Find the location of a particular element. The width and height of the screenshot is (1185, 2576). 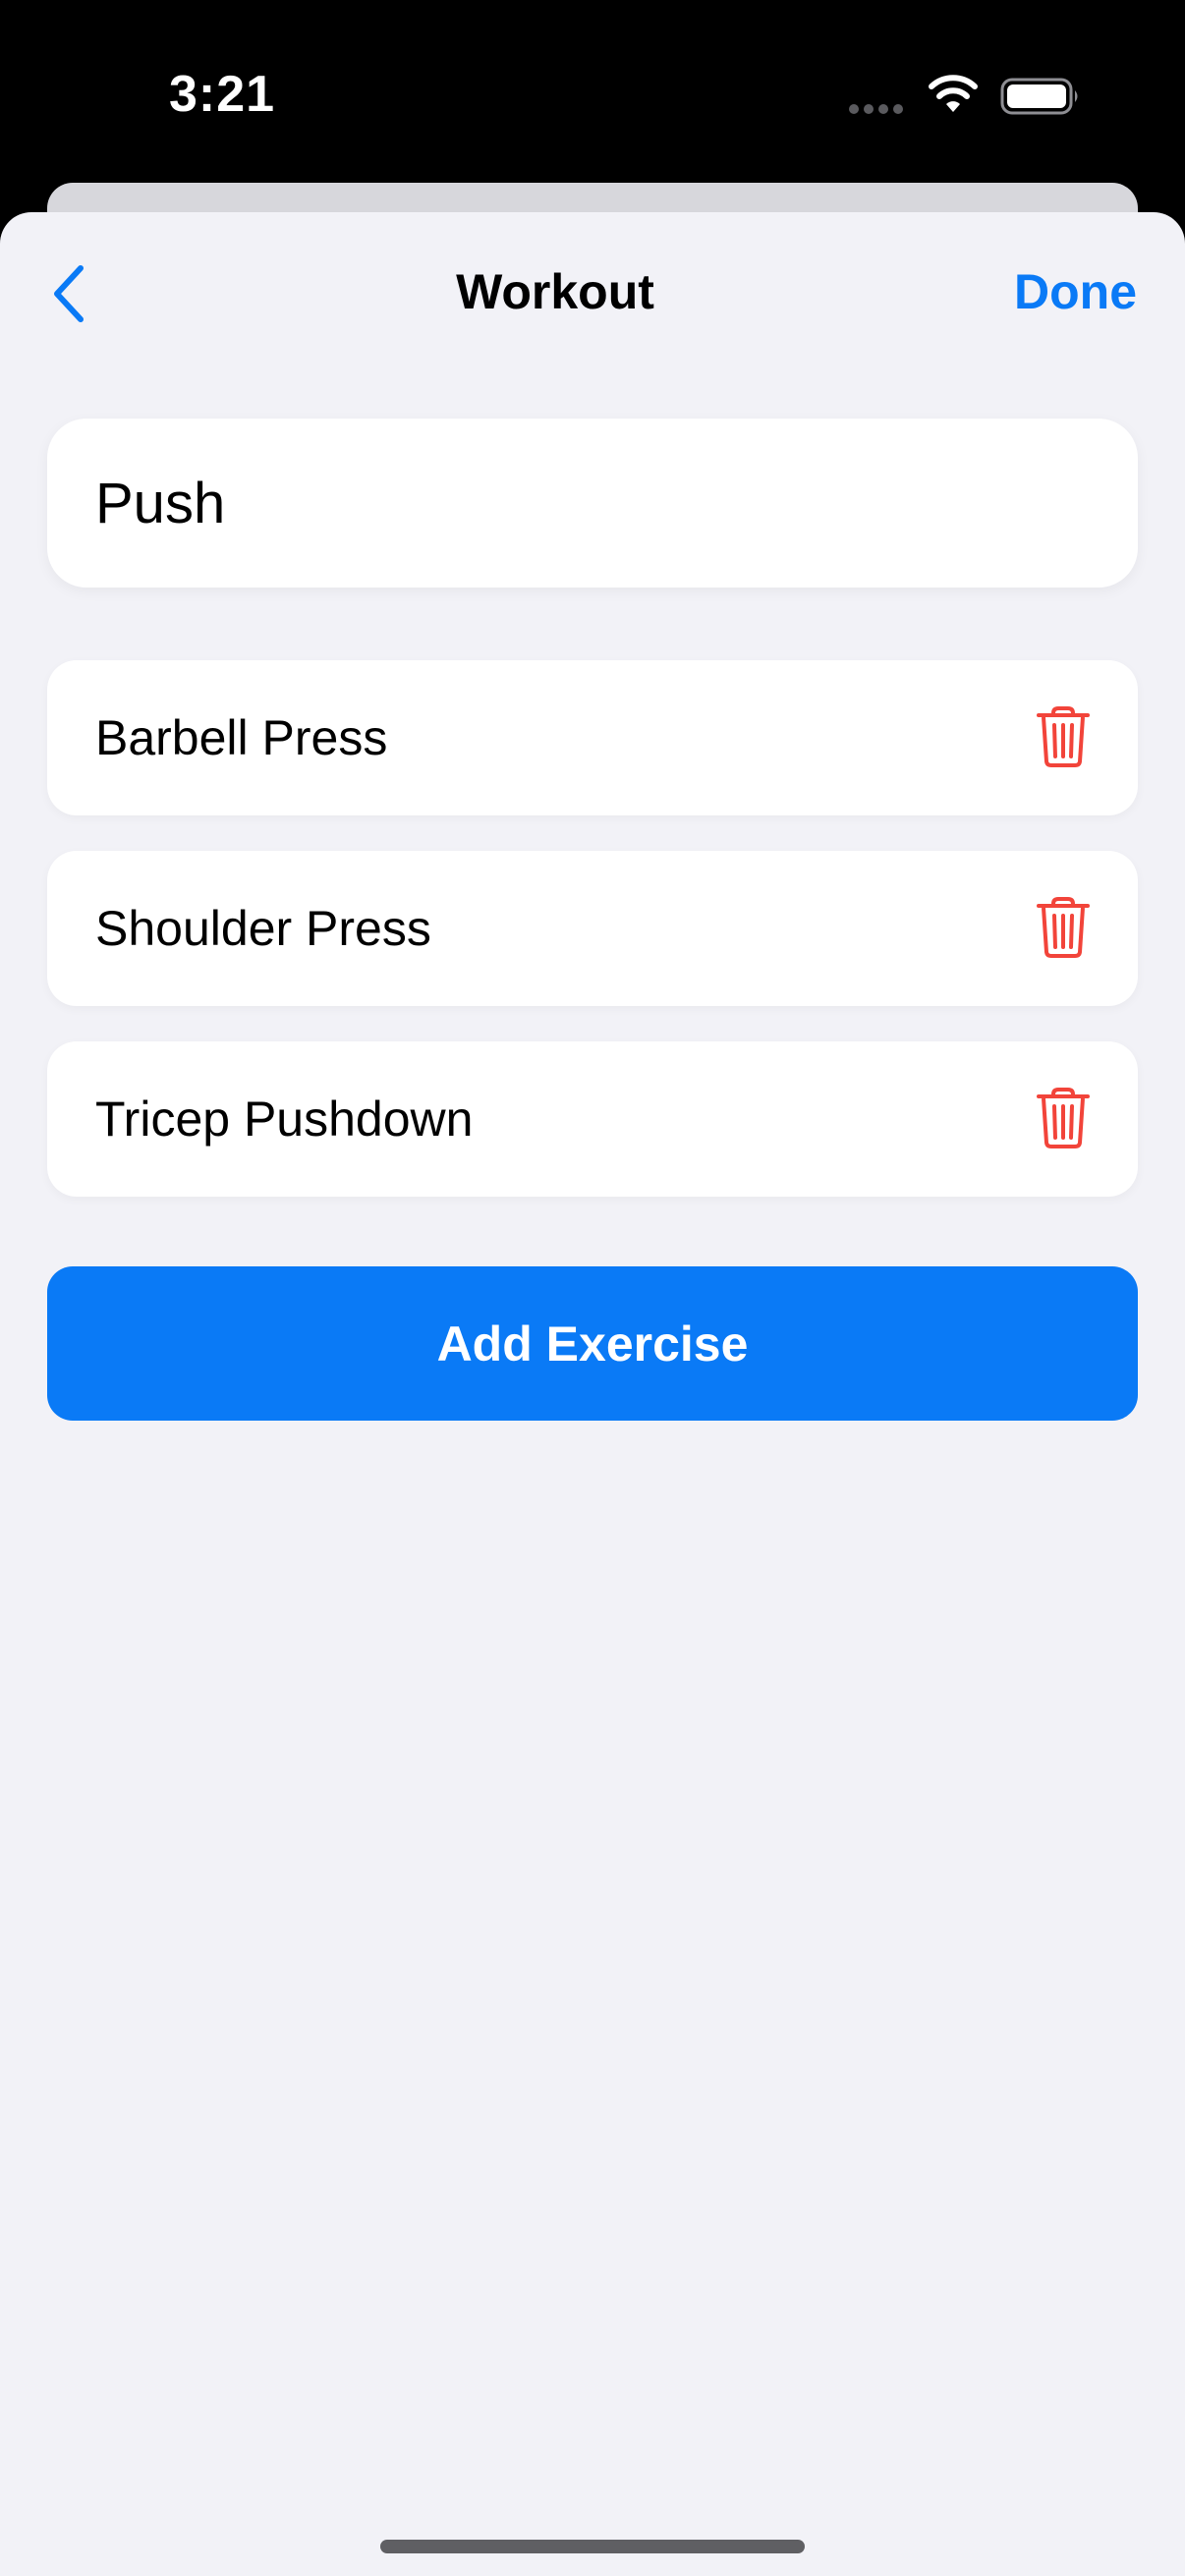

wifi-icon is located at coordinates (954, 93).